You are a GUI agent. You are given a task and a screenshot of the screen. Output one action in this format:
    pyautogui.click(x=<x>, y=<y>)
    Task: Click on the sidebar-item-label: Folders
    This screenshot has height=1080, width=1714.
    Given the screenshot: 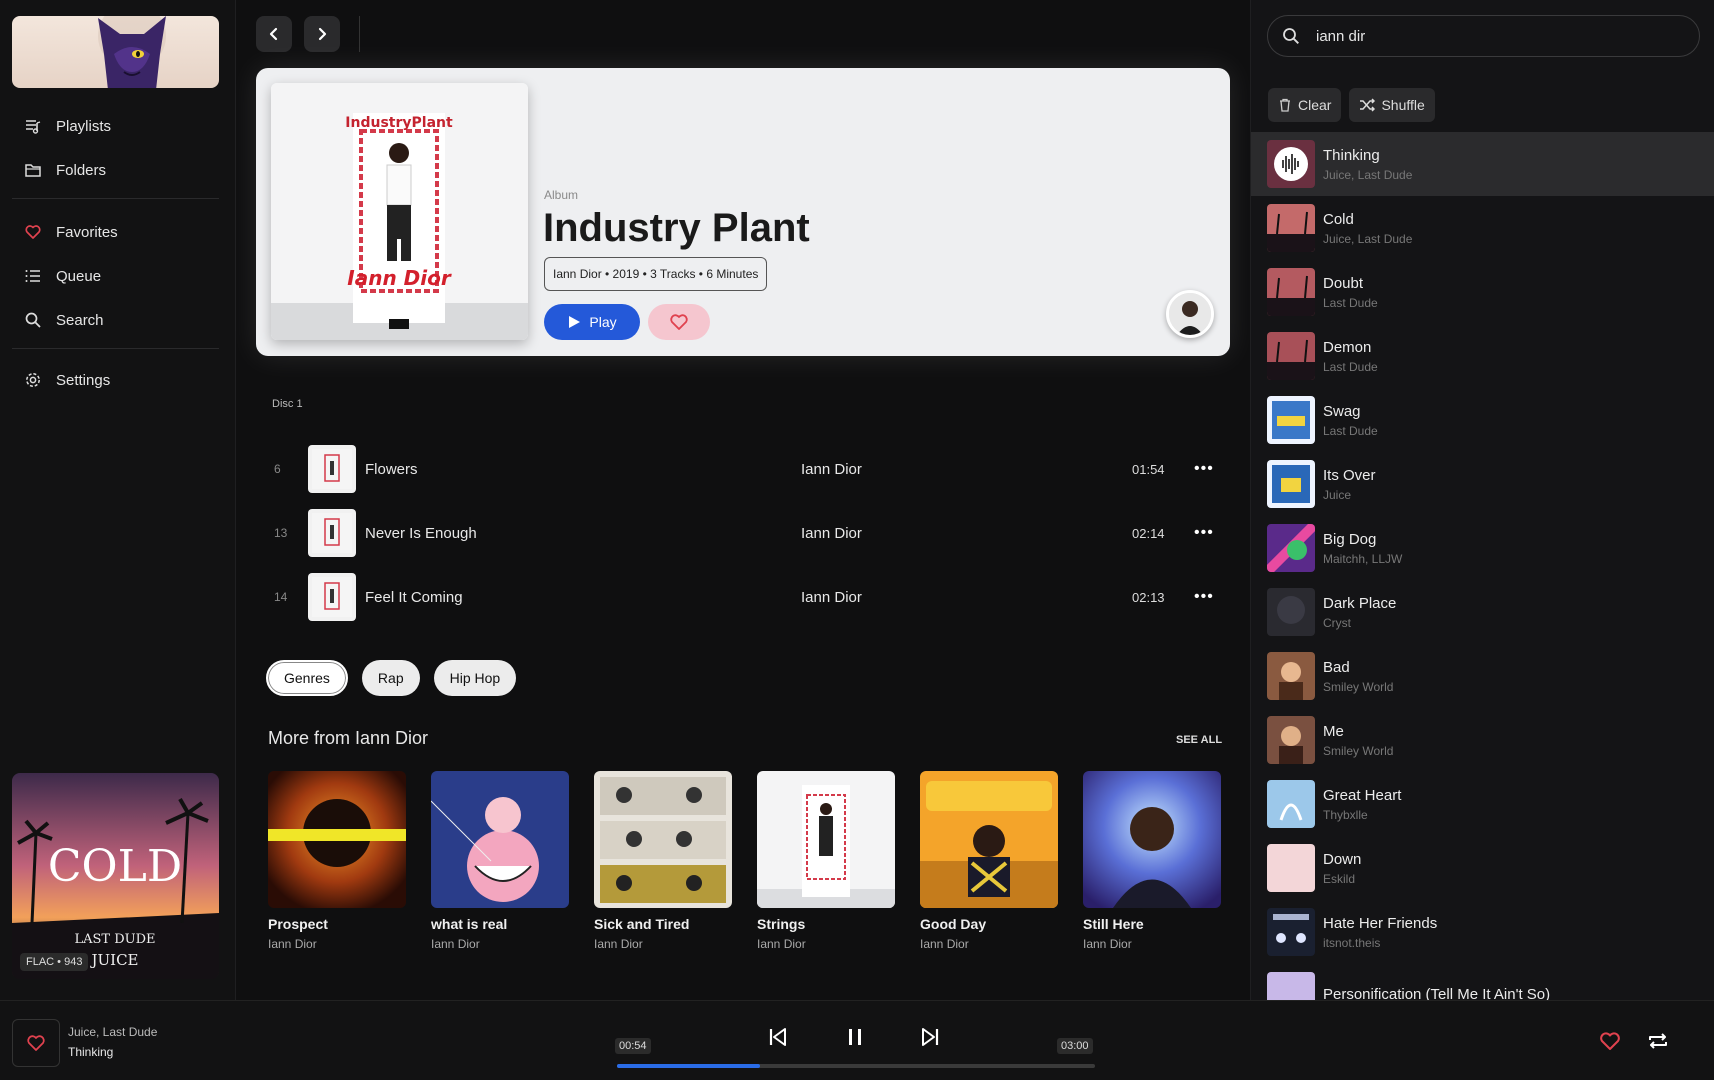 What is the action you would take?
    pyautogui.click(x=81, y=170)
    